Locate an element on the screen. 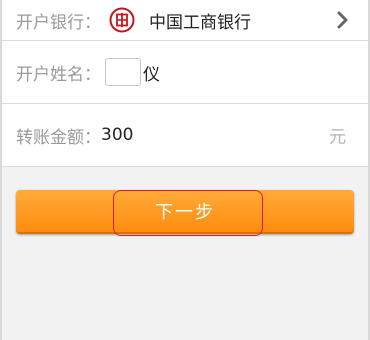 The height and width of the screenshot is (340, 370). next-step-label: 下一步 is located at coordinates (185, 212).